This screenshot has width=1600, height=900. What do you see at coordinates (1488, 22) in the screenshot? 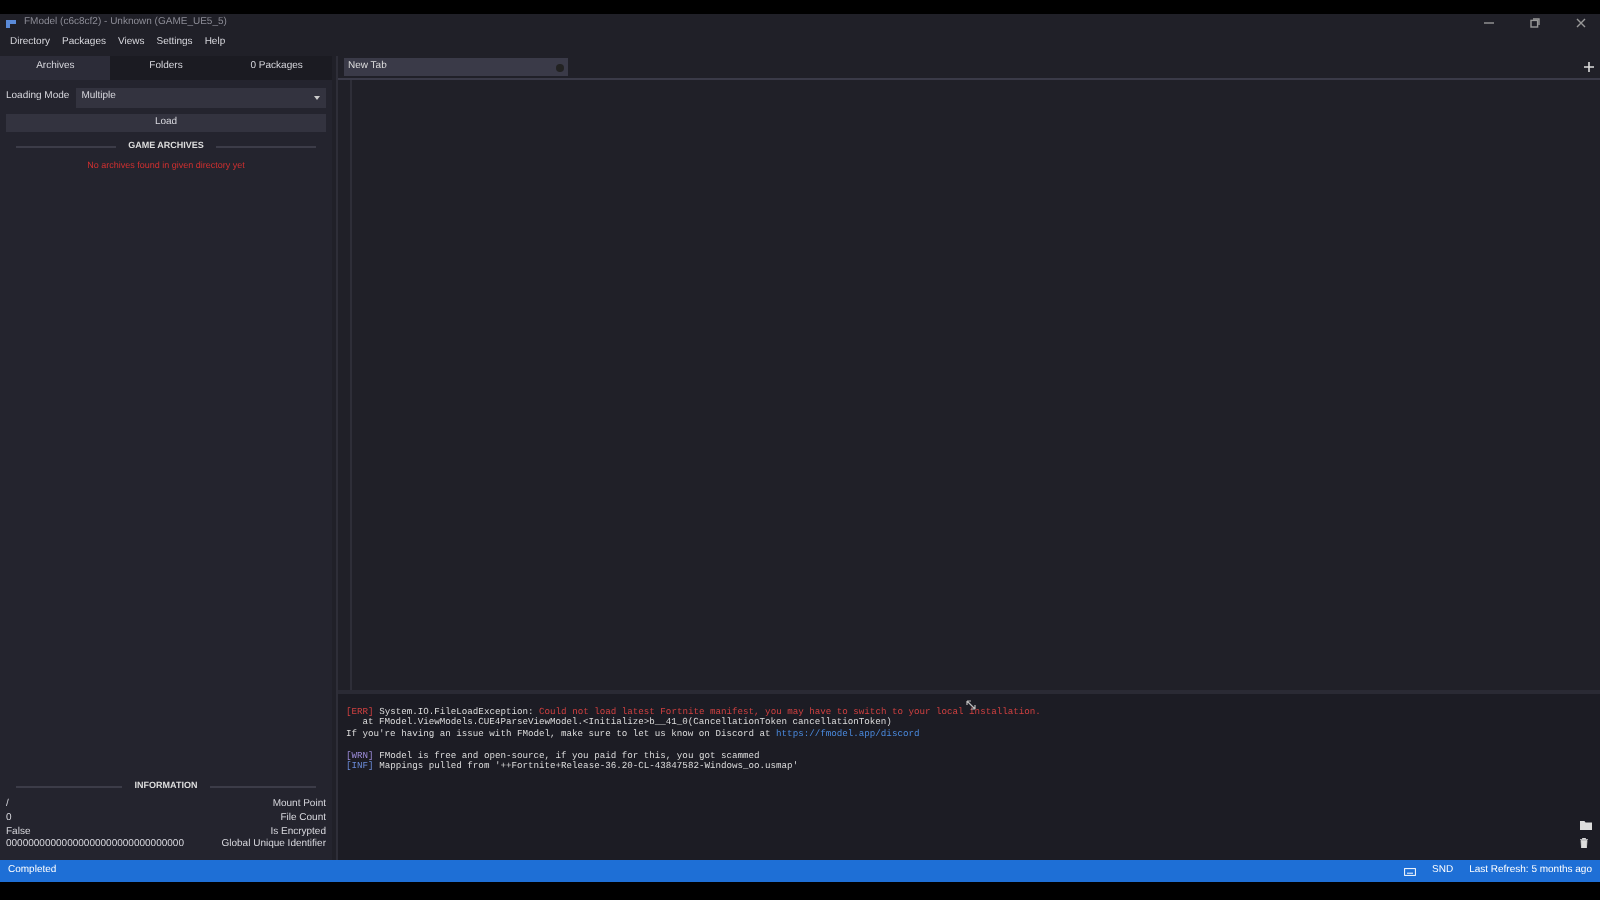
I see `minimize-icon` at bounding box center [1488, 22].